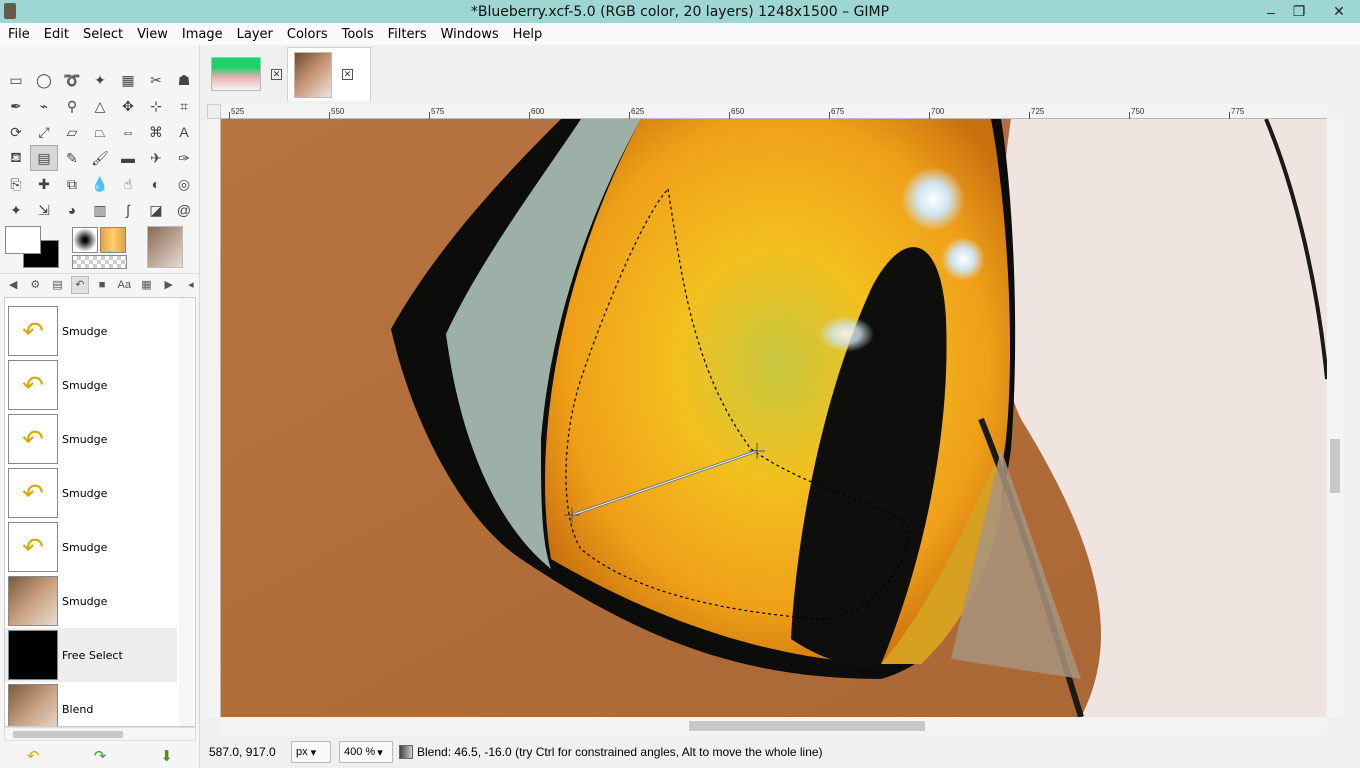 This screenshot has width=1360, height=768. I want to click on eraser-icon: ▬, so click(128, 158).